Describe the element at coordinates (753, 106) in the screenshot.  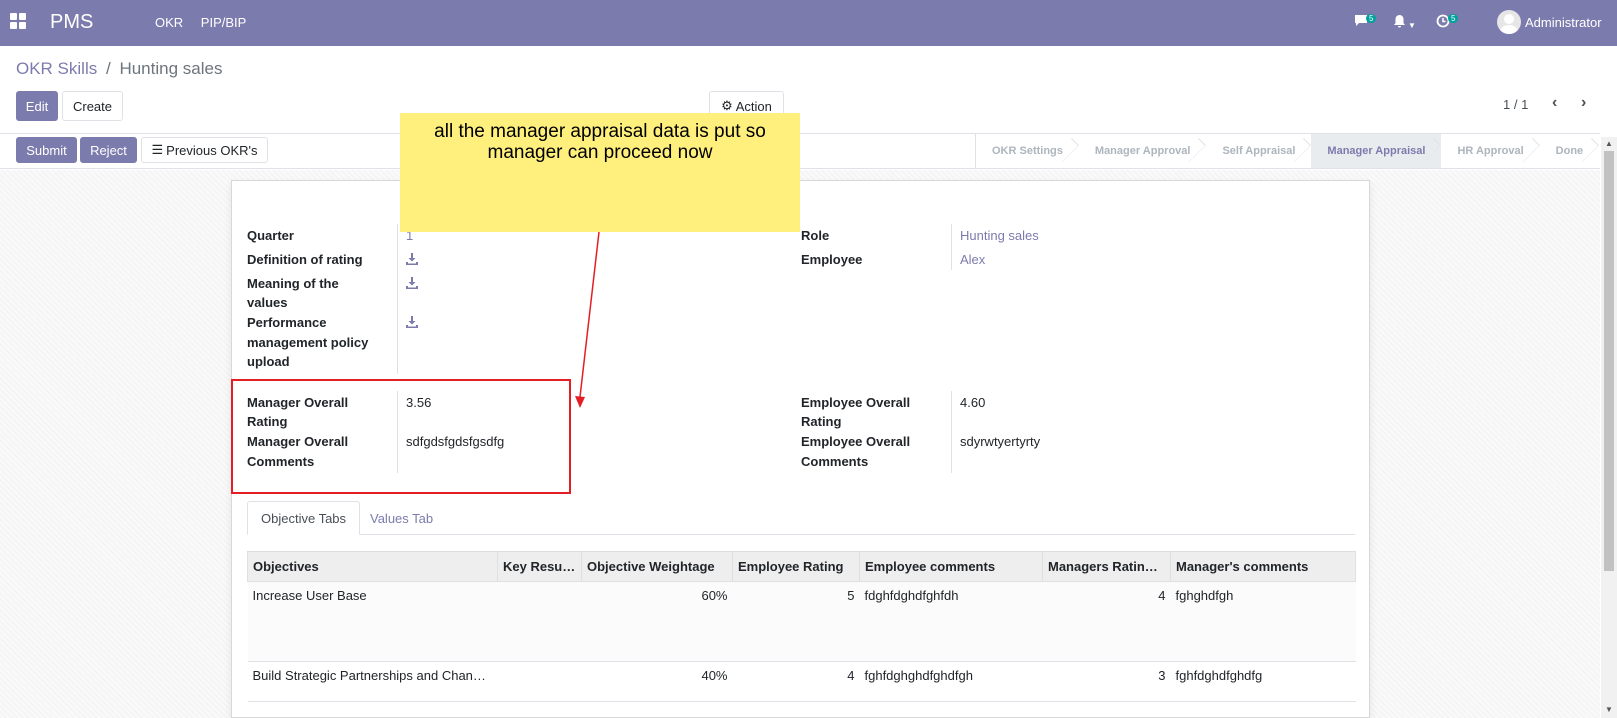
I see `action-label: Action` at that location.